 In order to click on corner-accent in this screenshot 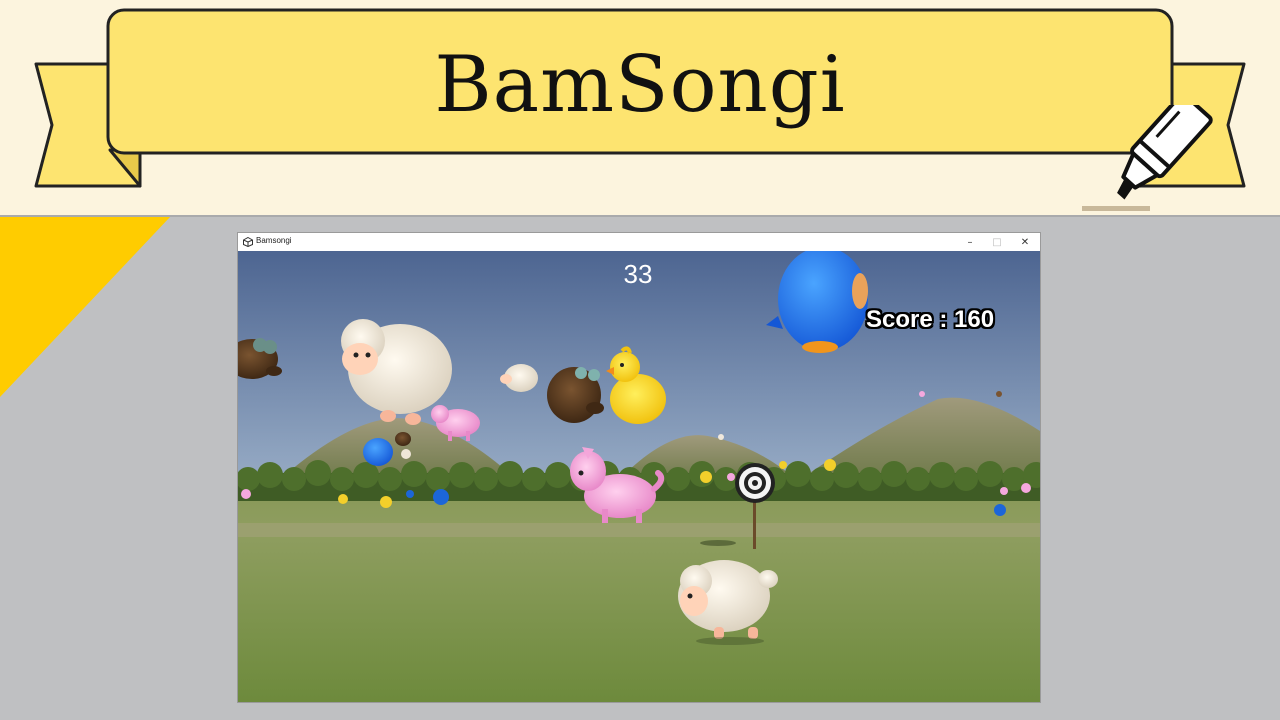, I will do `click(85, 307)`.